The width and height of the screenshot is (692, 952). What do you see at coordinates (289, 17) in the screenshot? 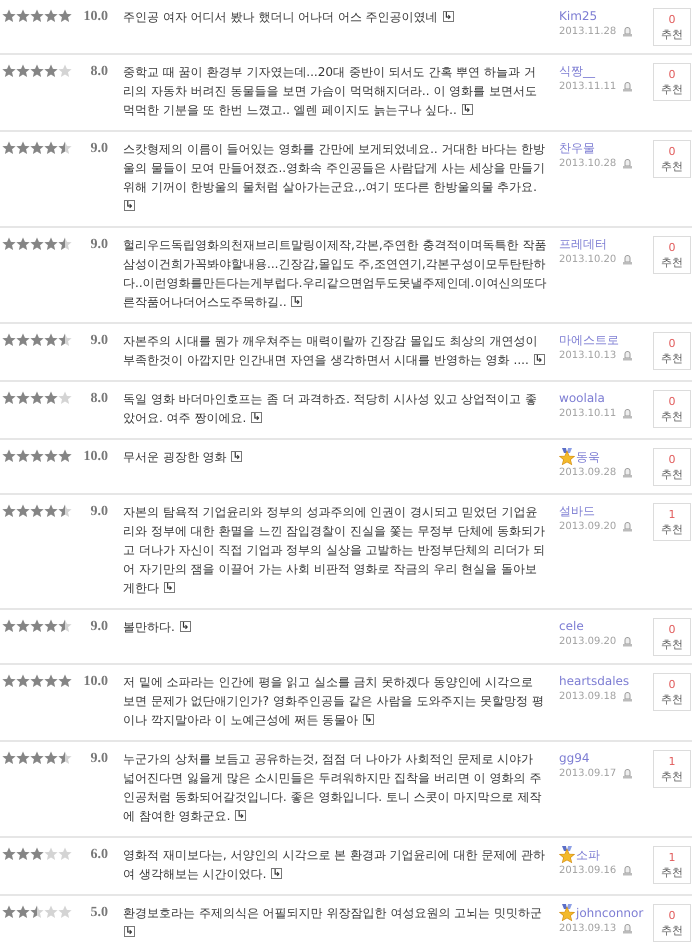
I see `review-text: 주인공 여자 어디서 봤나 했더니 어나더 어스 주인공이였네 ↳` at bounding box center [289, 17].